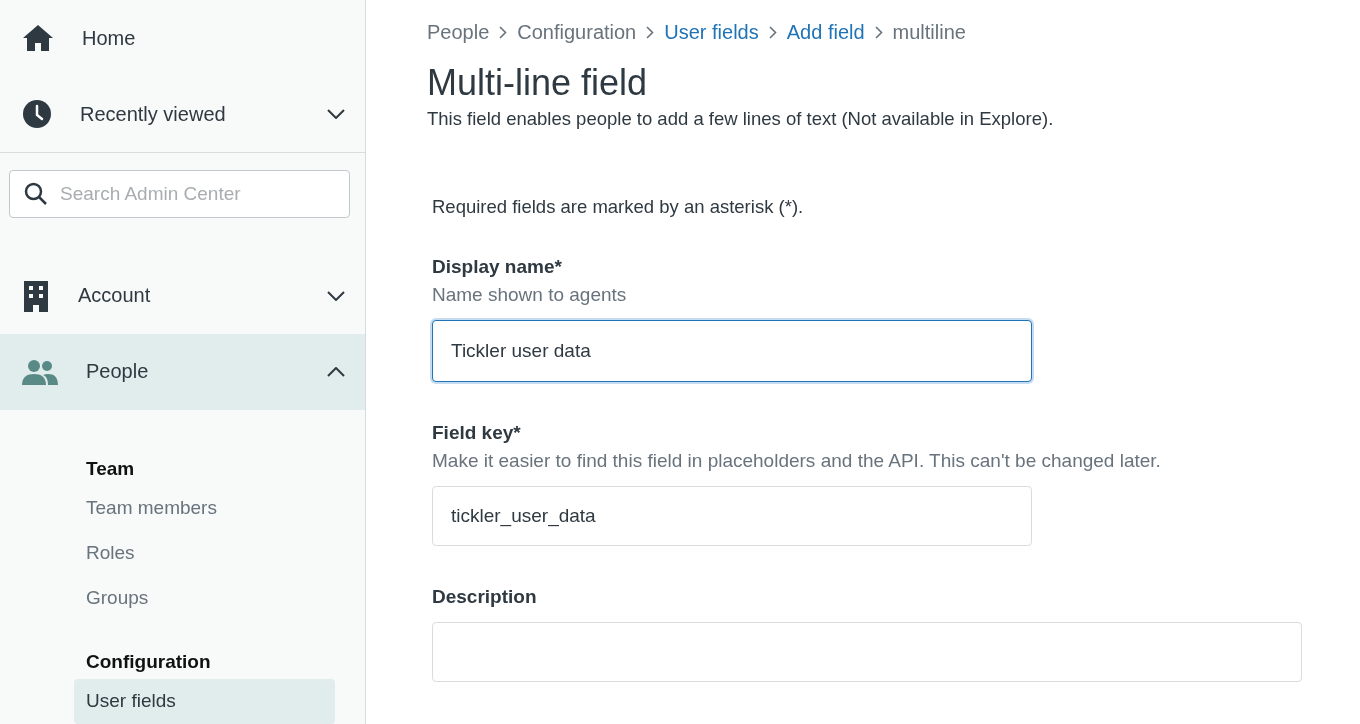 This screenshot has width=1360, height=724. I want to click on sidebar-item: User fields, so click(204, 701).